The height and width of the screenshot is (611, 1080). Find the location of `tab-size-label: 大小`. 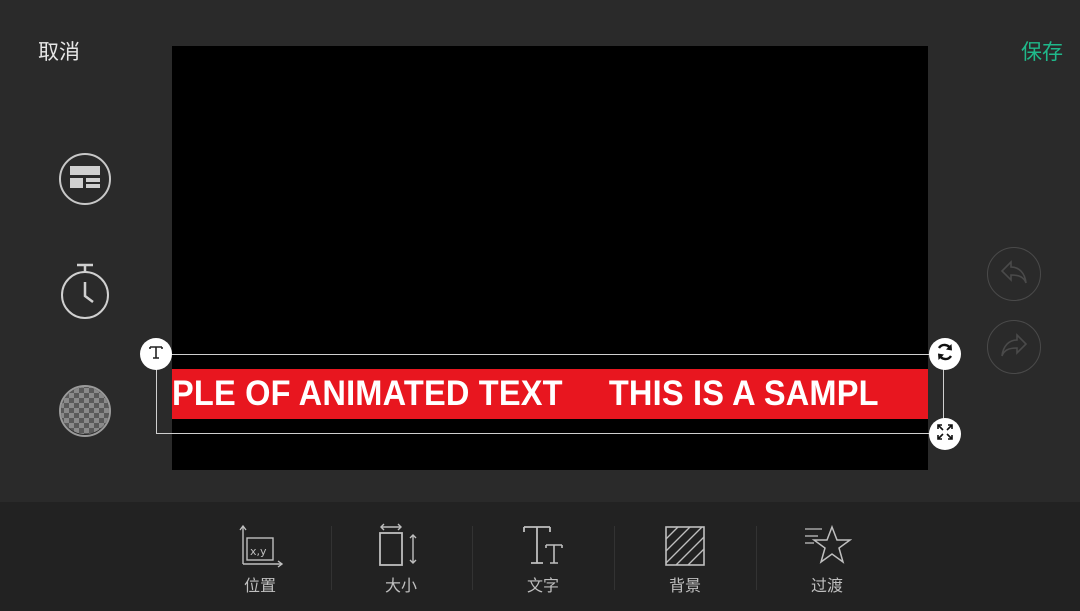

tab-size-label: 大小 is located at coordinates (400, 585).